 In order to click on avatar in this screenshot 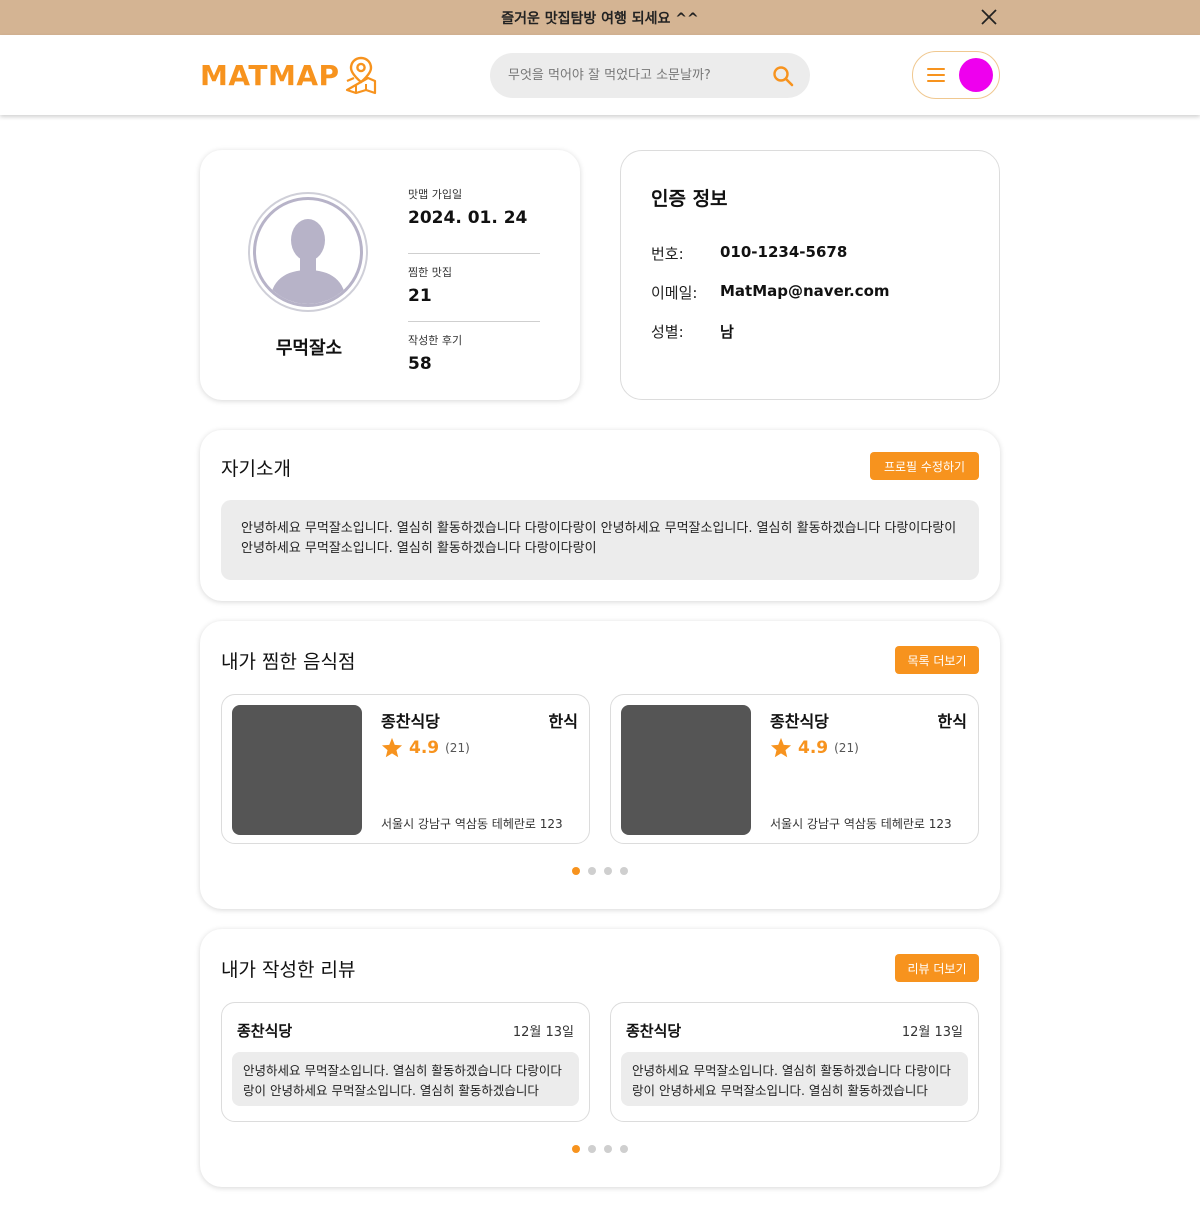, I will do `click(976, 75)`.